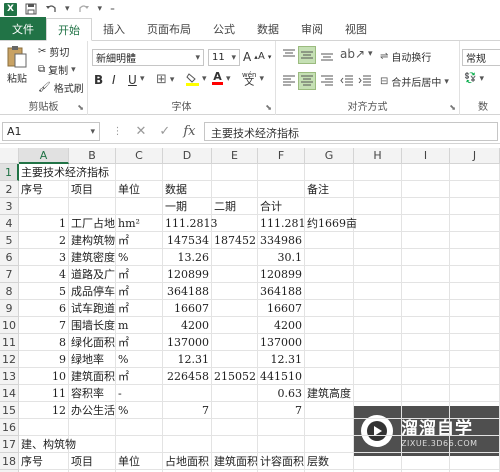 Image resolution: width=500 pixels, height=472 pixels. What do you see at coordinates (187, 376) in the screenshot?
I see `cell-d13: 226458` at bounding box center [187, 376].